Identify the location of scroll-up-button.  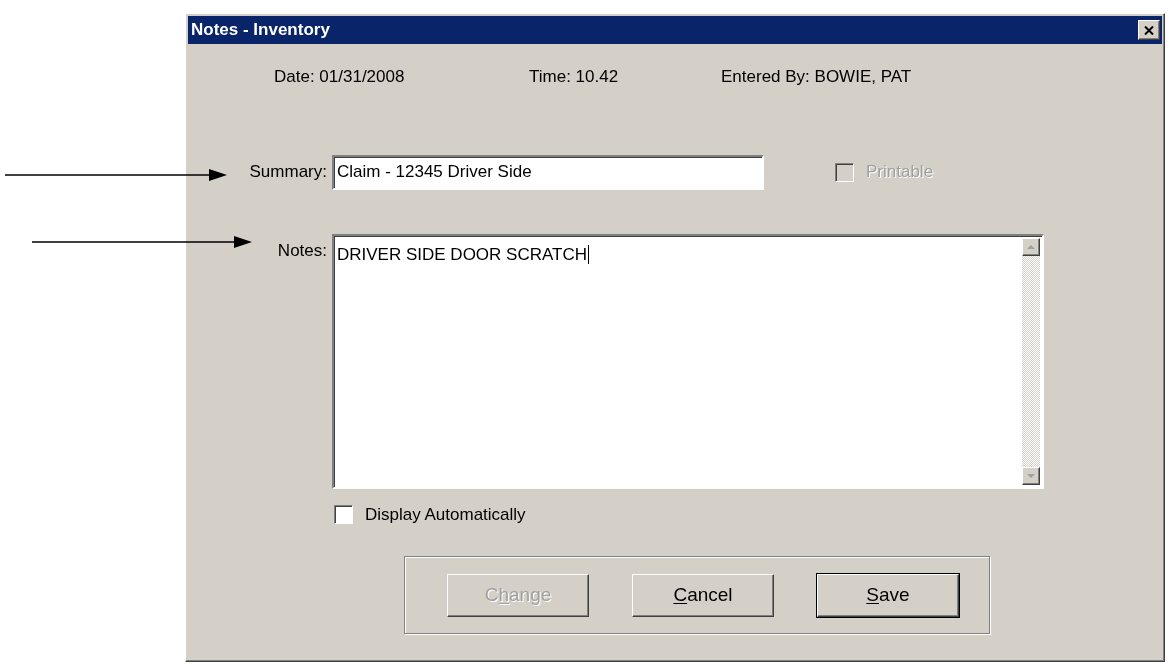
(1031, 246).